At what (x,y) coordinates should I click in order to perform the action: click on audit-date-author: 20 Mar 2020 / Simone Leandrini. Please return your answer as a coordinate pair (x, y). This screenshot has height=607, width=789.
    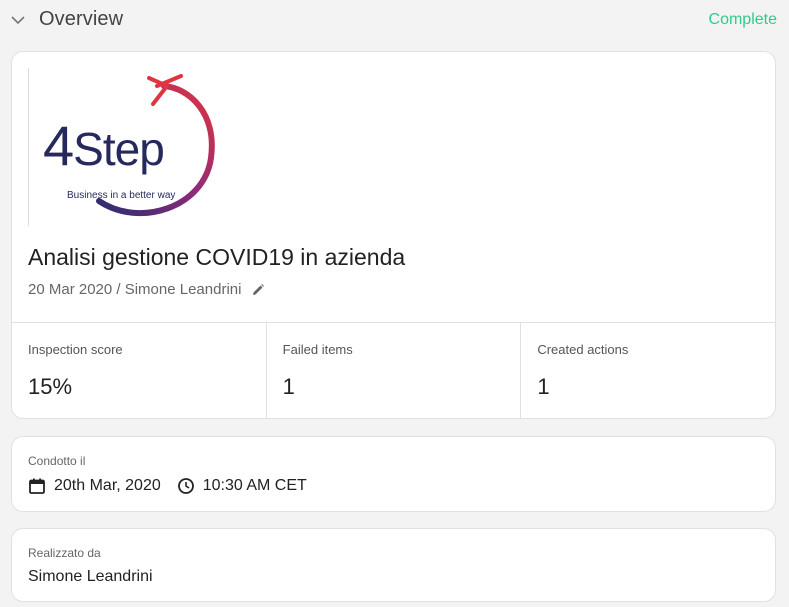
    Looking at the image, I should click on (135, 289).